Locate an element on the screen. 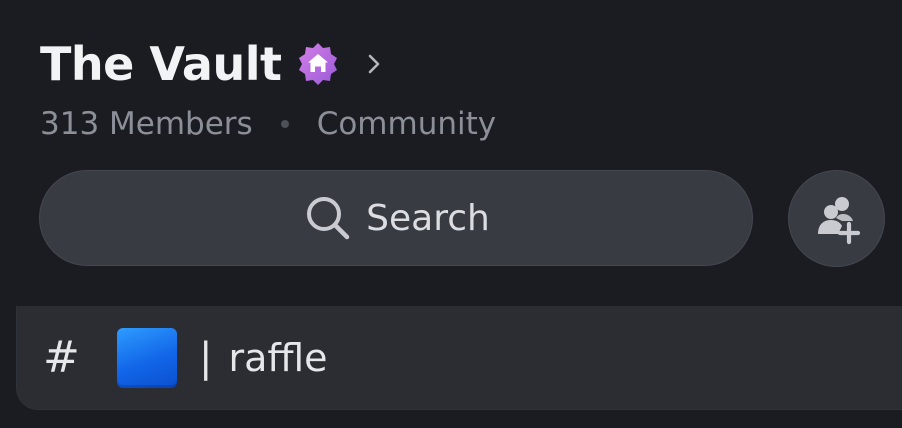 The height and width of the screenshot is (428, 902). search-icon is located at coordinates (328, 218).